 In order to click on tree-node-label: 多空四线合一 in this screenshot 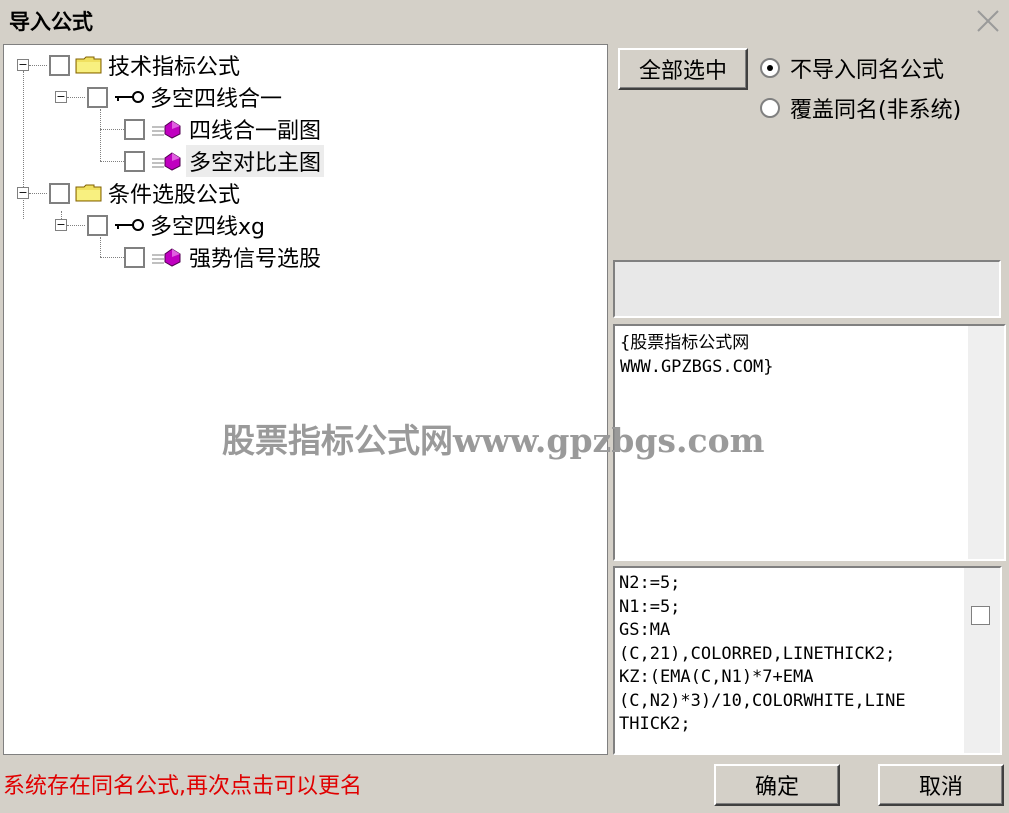, I will do `click(216, 99)`.